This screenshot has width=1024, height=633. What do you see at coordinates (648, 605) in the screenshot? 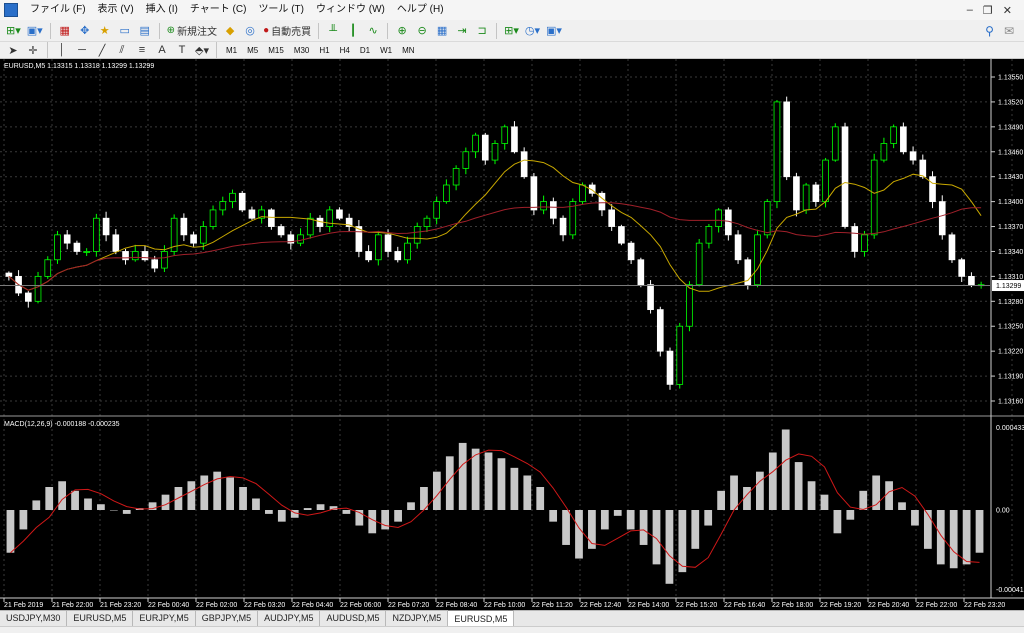
I see `time-label: 22 Feb 14:00` at bounding box center [648, 605].